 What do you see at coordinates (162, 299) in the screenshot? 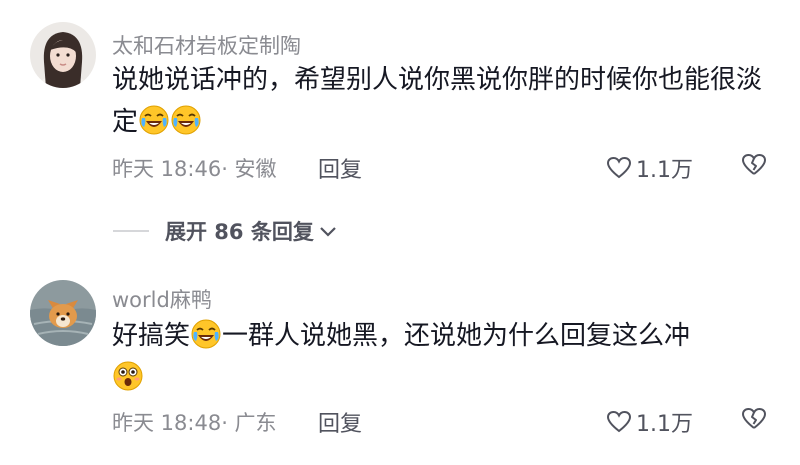
I see `username: world麻鸭` at bounding box center [162, 299].